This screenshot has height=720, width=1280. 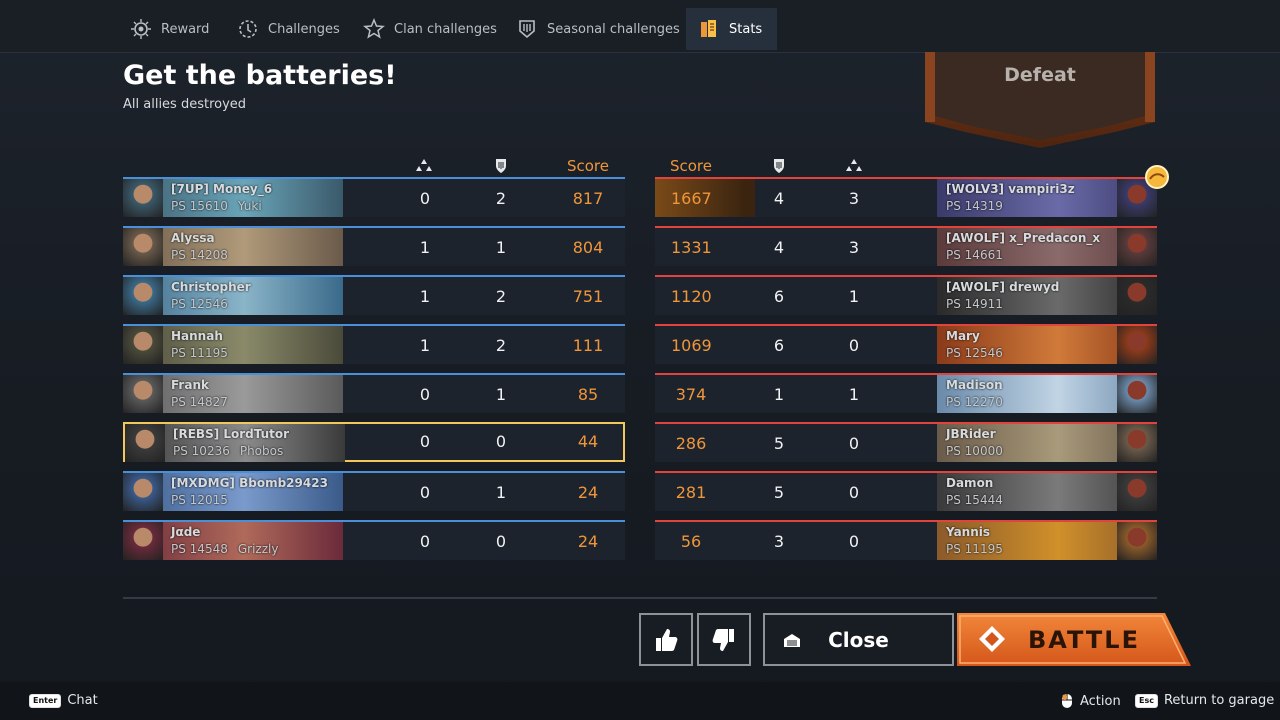 What do you see at coordinates (501, 541) in the screenshot?
I see `kills-value: 0` at bounding box center [501, 541].